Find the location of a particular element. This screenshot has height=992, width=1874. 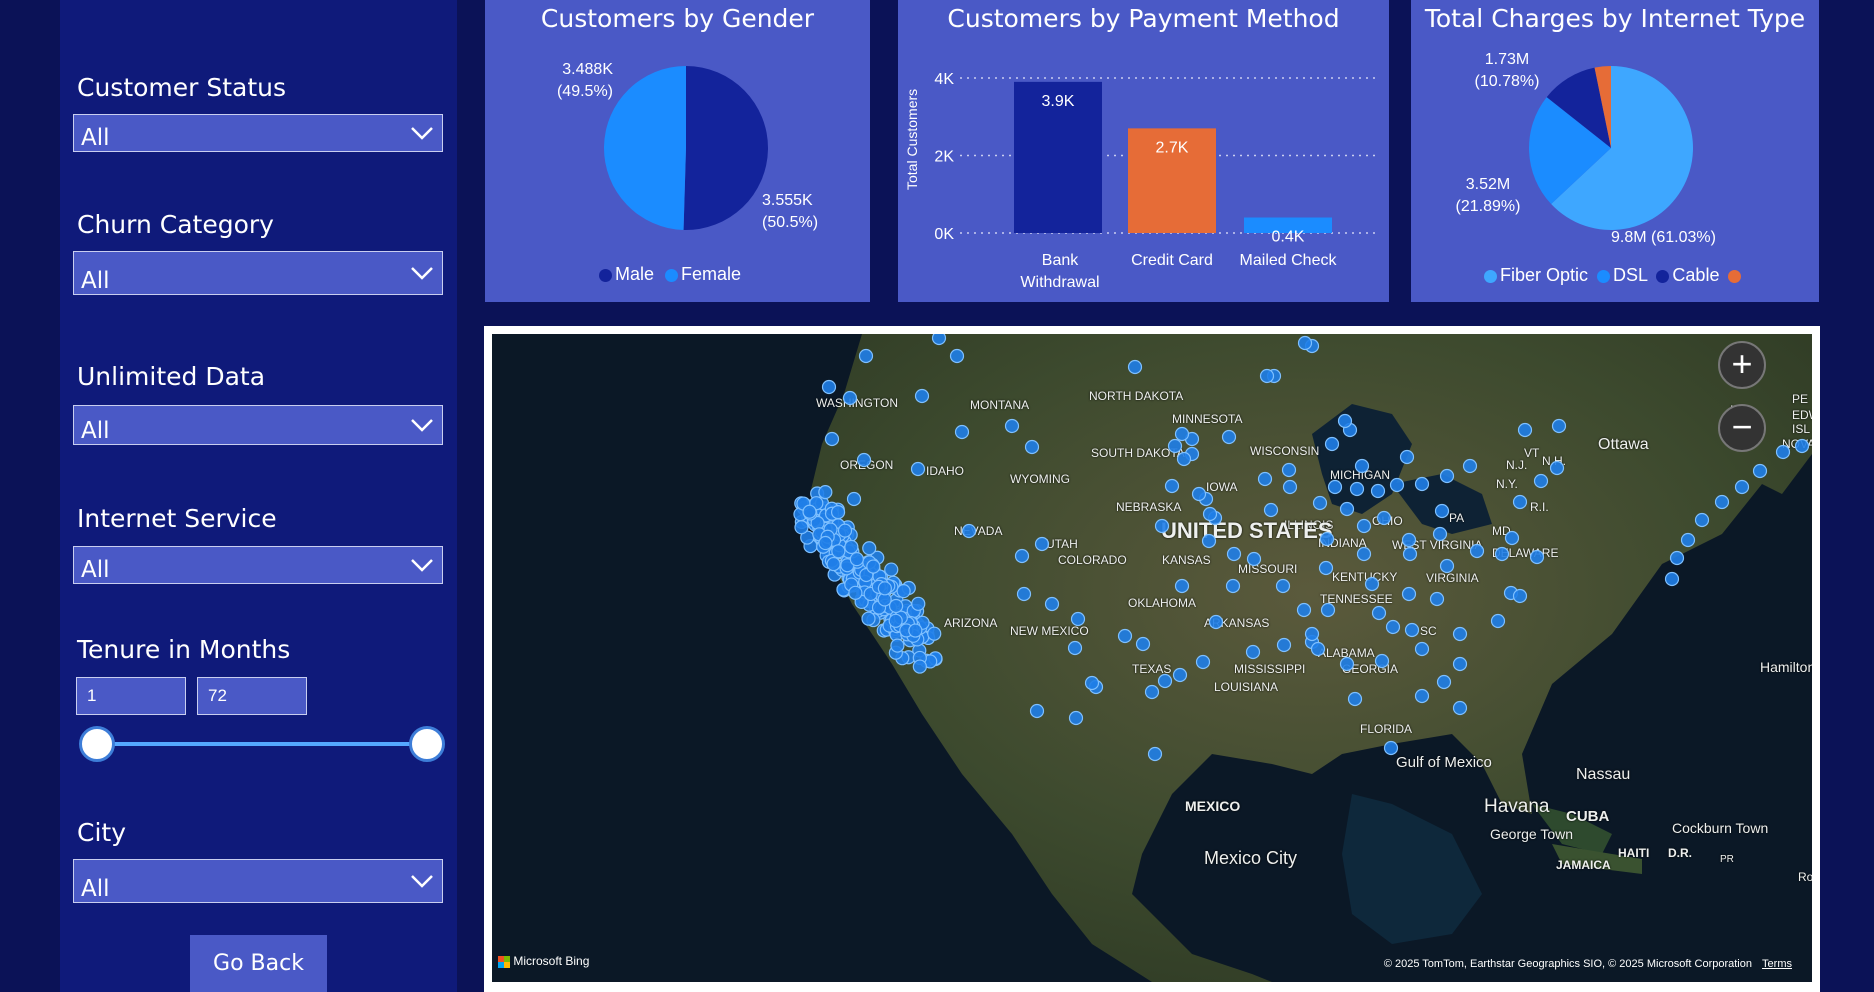

zoom-out-button: − is located at coordinates (1742, 428).